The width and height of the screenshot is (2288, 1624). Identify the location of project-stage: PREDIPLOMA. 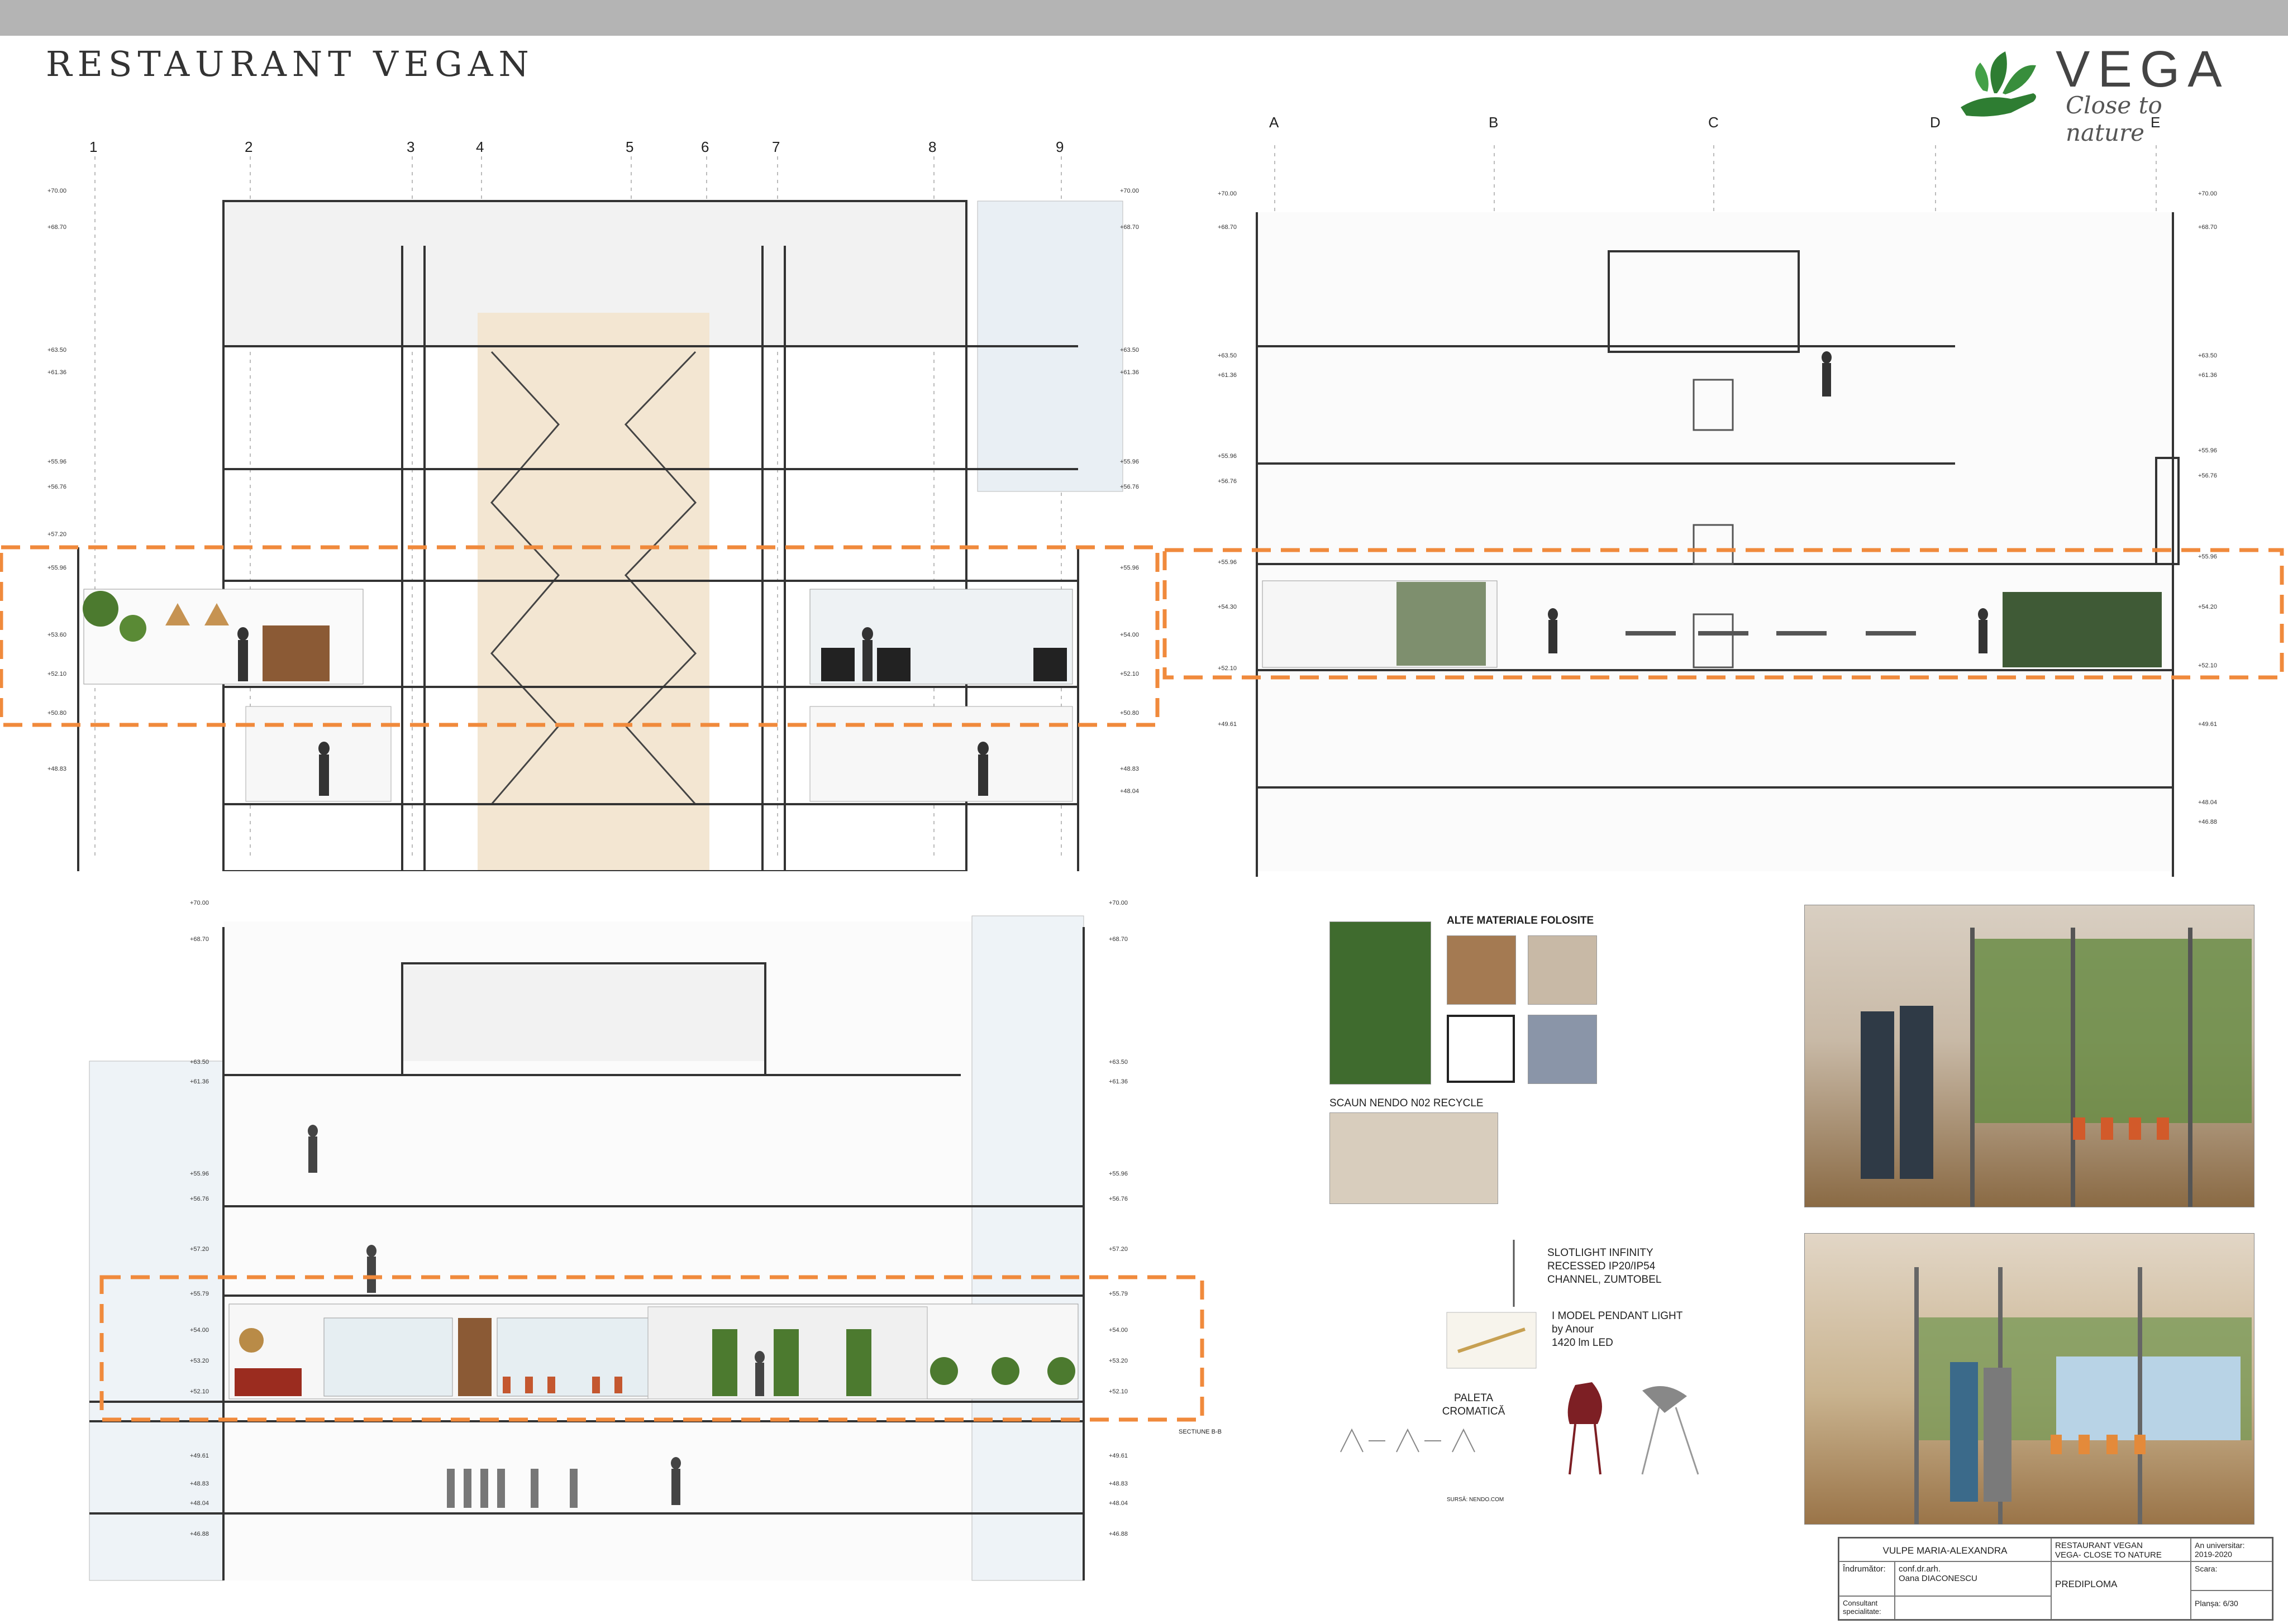
(2121, 1590).